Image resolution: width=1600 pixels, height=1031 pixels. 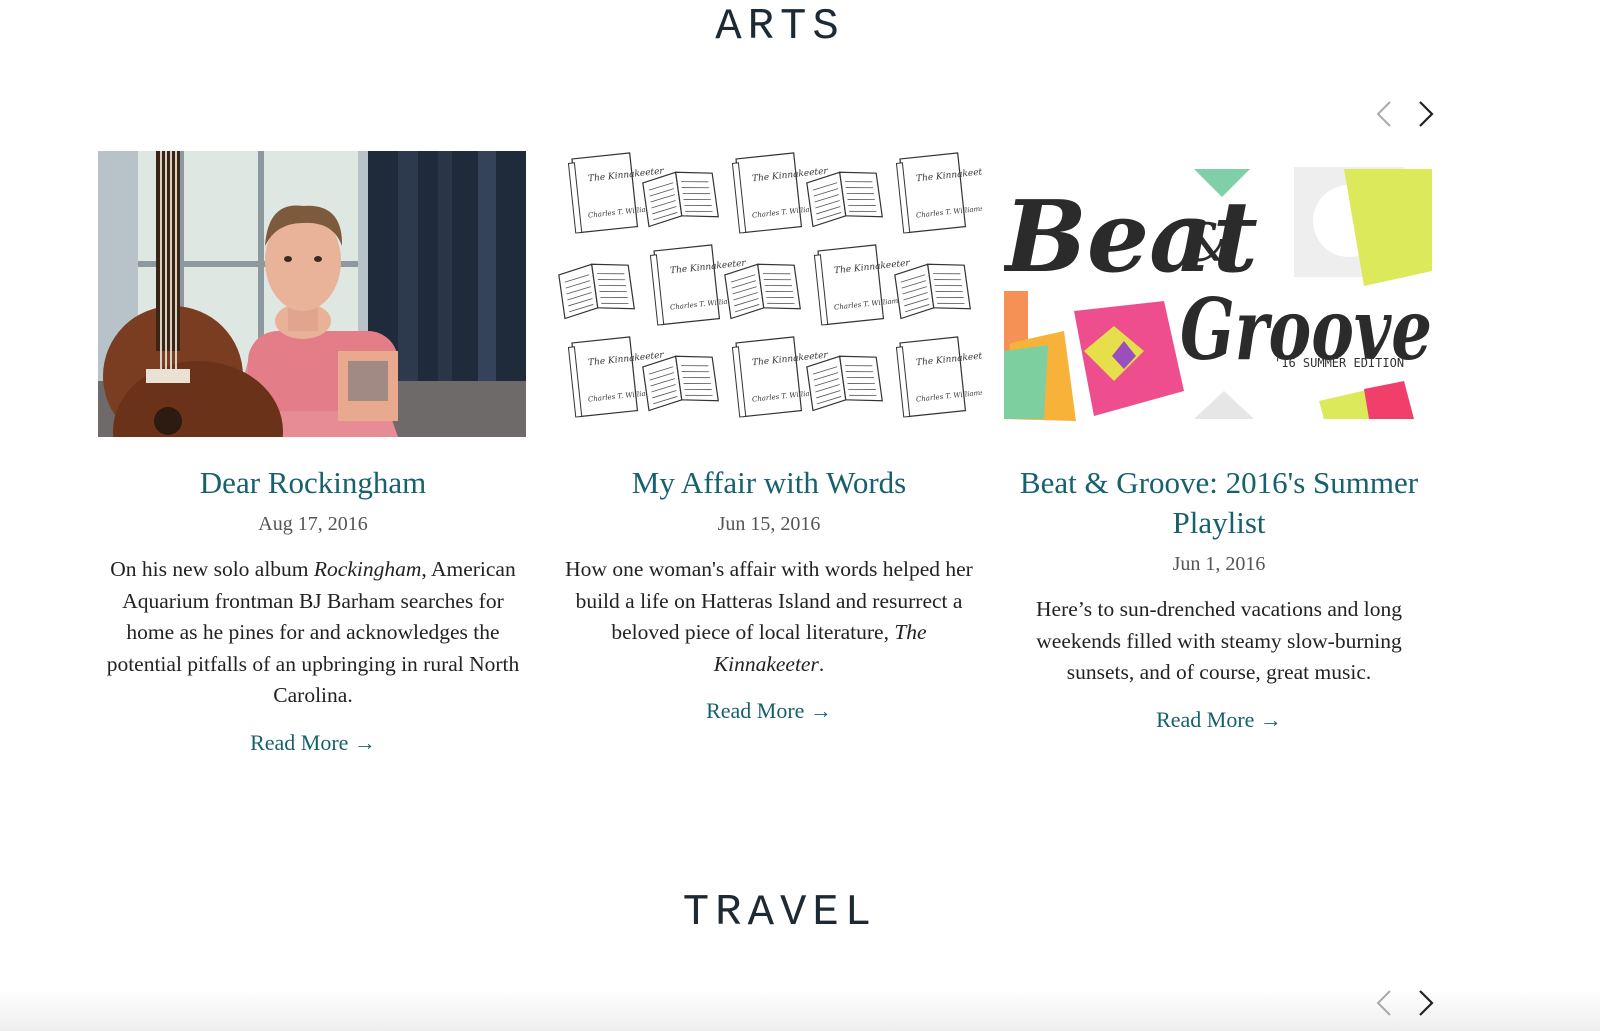 I want to click on carousel-nav-arts, so click(x=1410, y=116).